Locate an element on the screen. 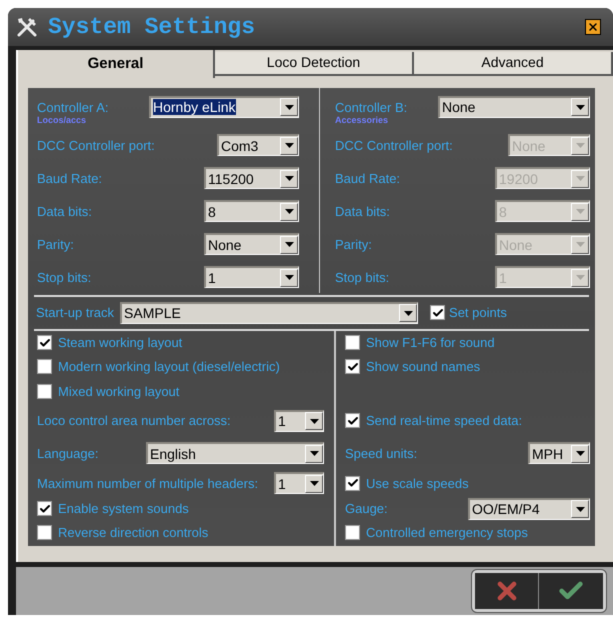 The width and height of the screenshot is (613, 619). dropdown-field: MPH is located at coordinates (559, 453).